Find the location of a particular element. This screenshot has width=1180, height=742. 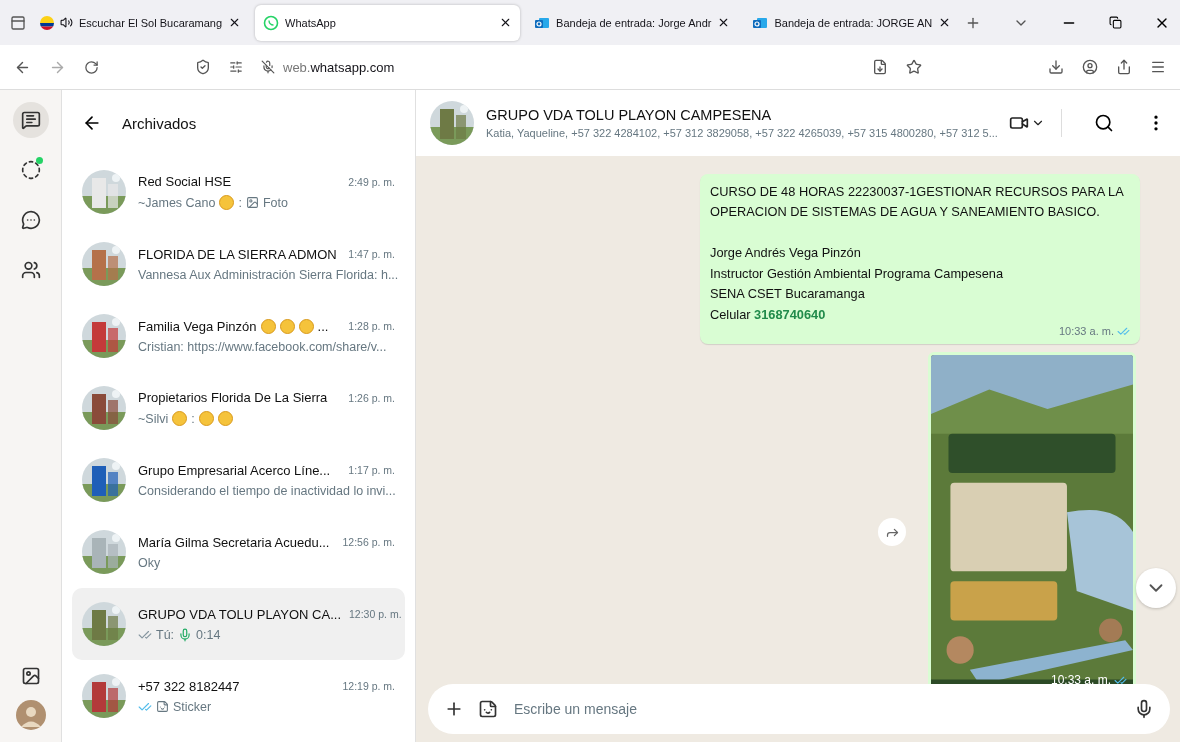

chat-name: FLORIDA DE LA SIERRA ADMON is located at coordinates (237, 254).